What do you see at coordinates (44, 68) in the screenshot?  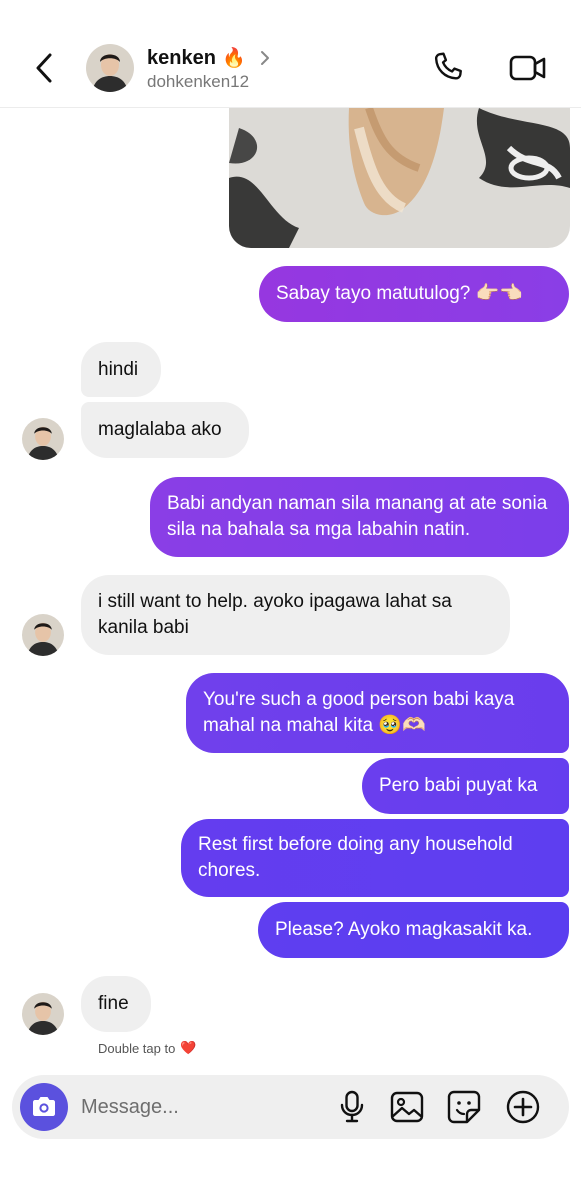 I see `back-arrow-icon` at bounding box center [44, 68].